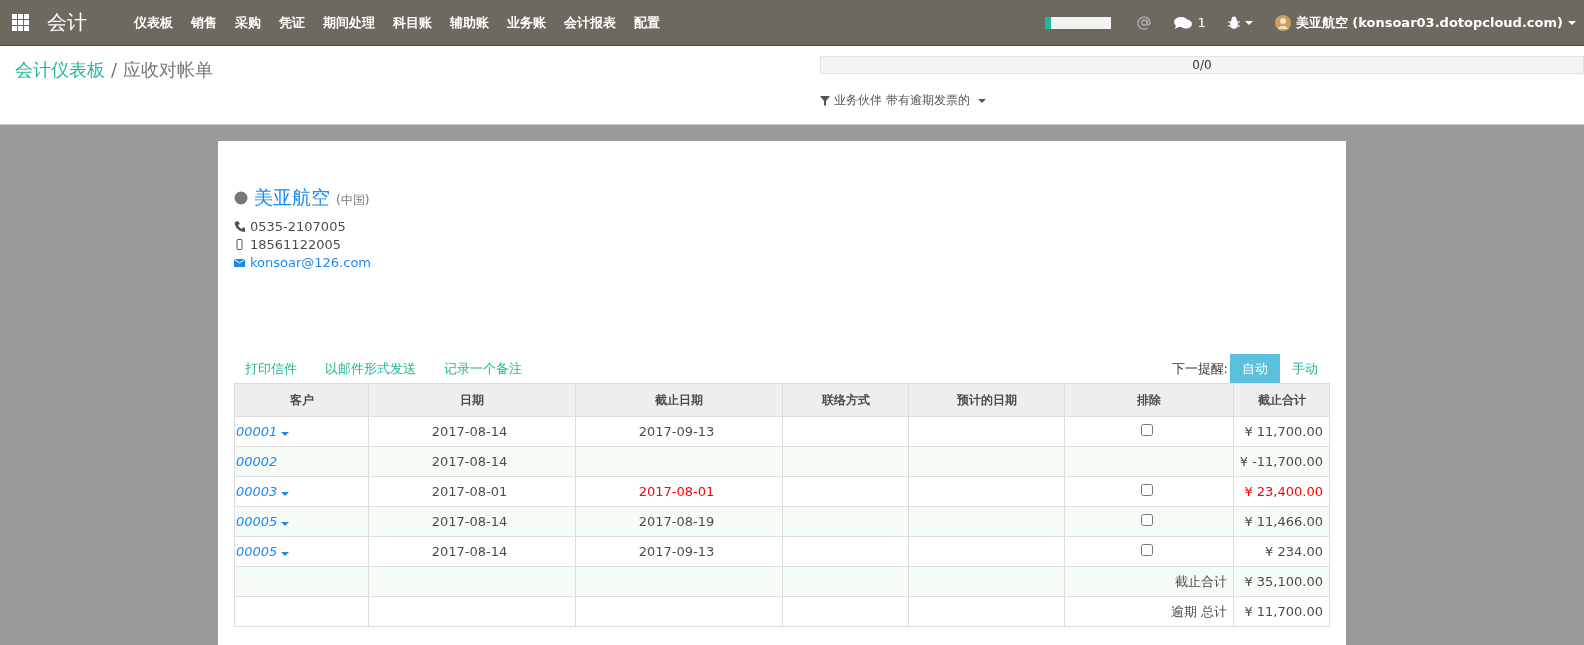  Describe the element at coordinates (349, 22) in the screenshot. I see `menu-item: 期间处理` at that location.